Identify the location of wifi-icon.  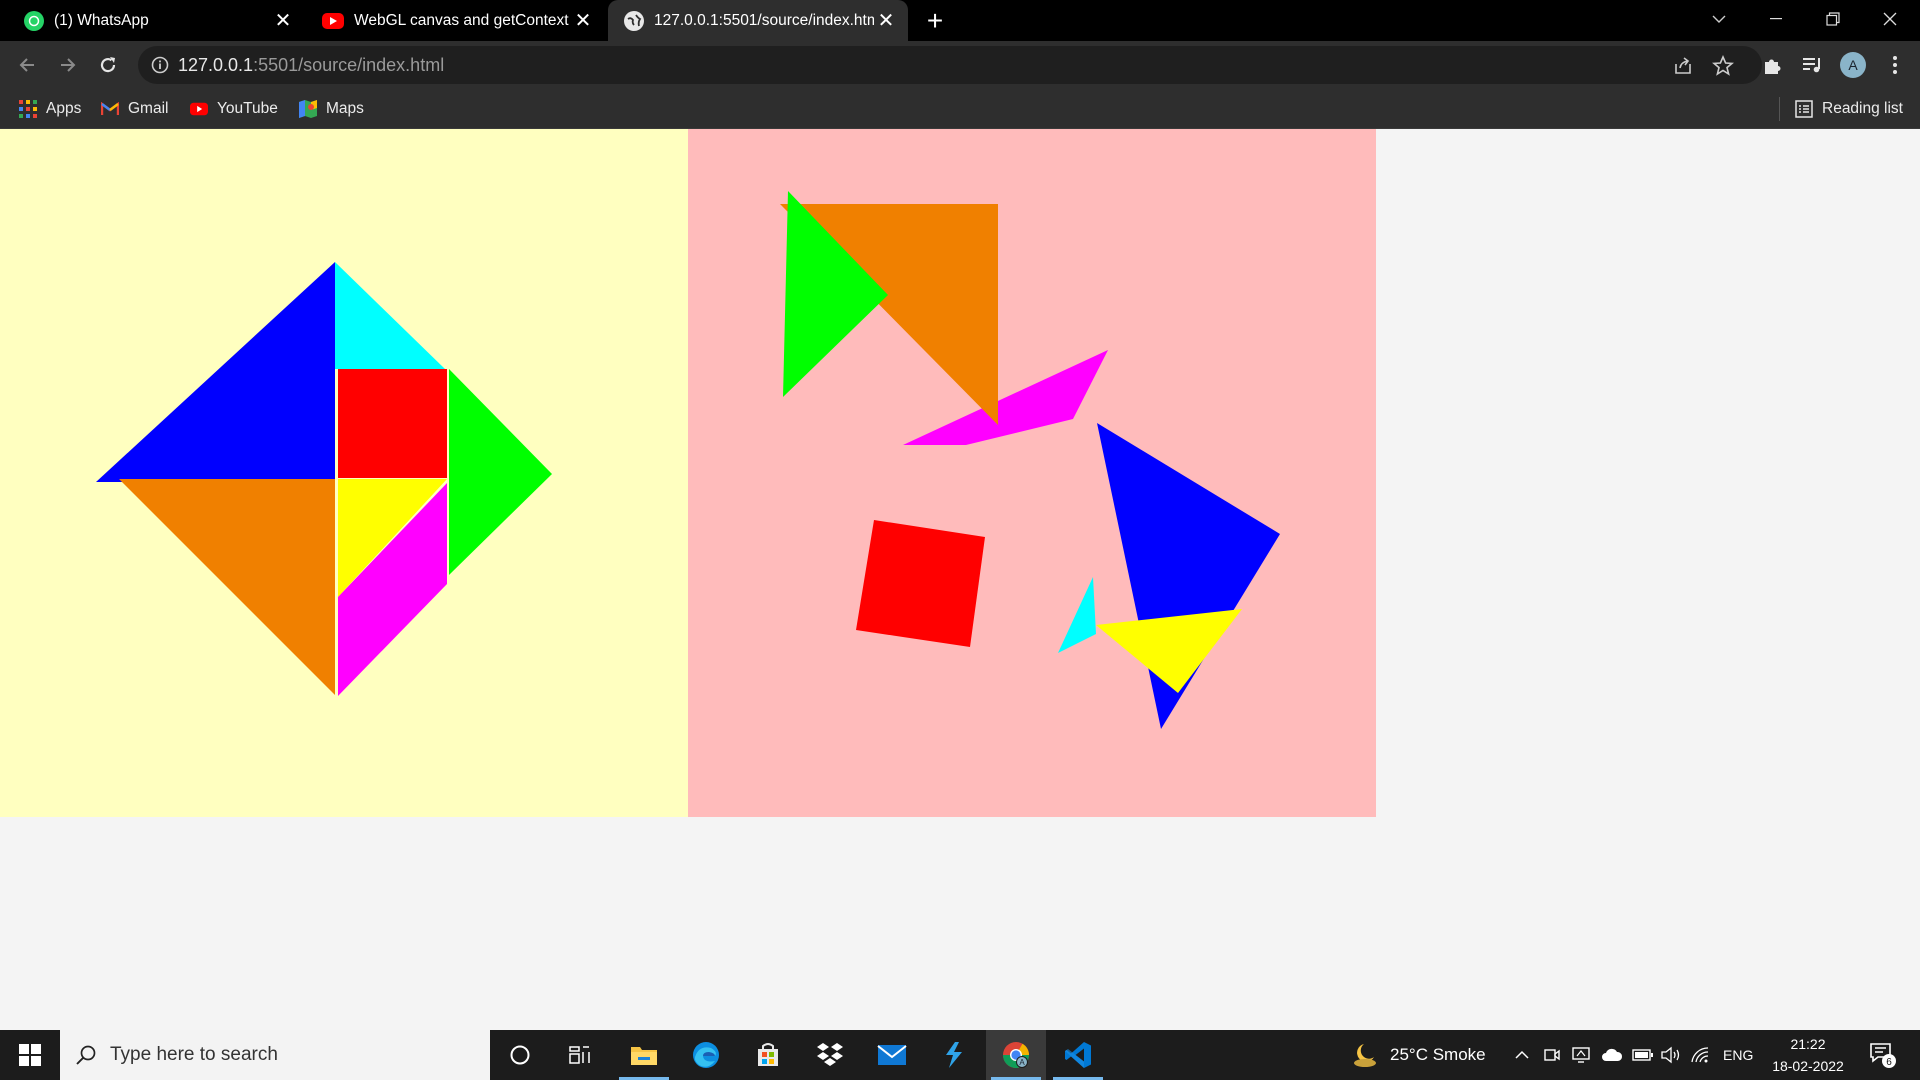
(1700, 1055).